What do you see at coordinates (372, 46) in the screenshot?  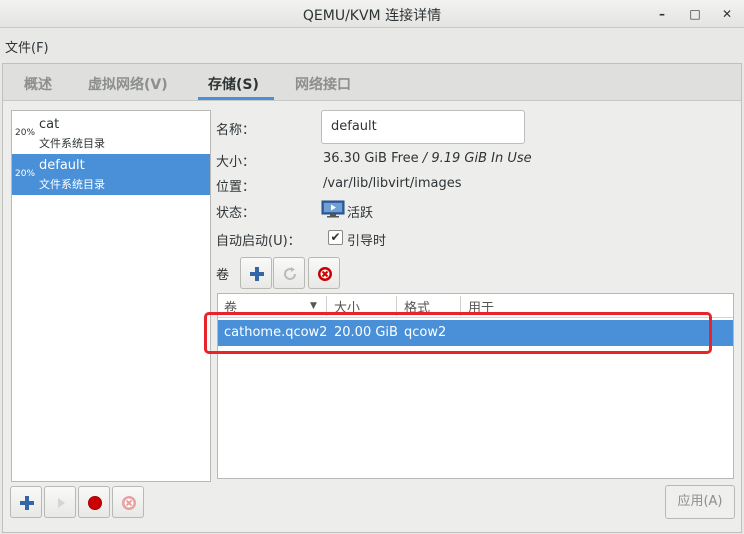 I see `menu-bar: 文件(F)` at bounding box center [372, 46].